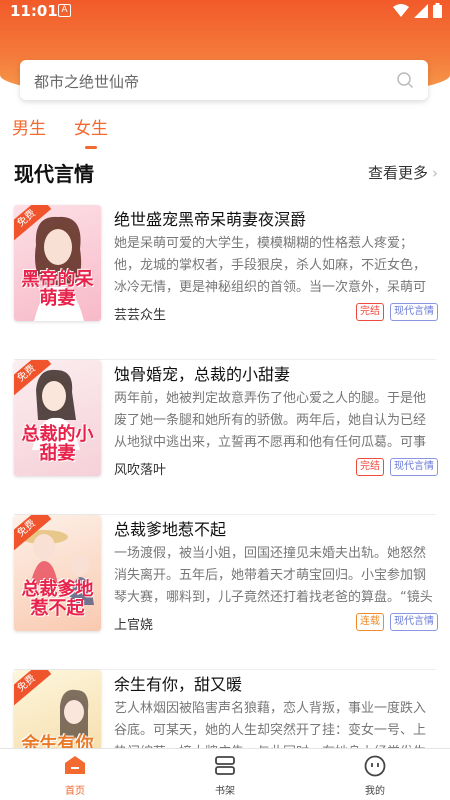  What do you see at coordinates (34, 11) in the screenshot?
I see `status-time: 11:01` at bounding box center [34, 11].